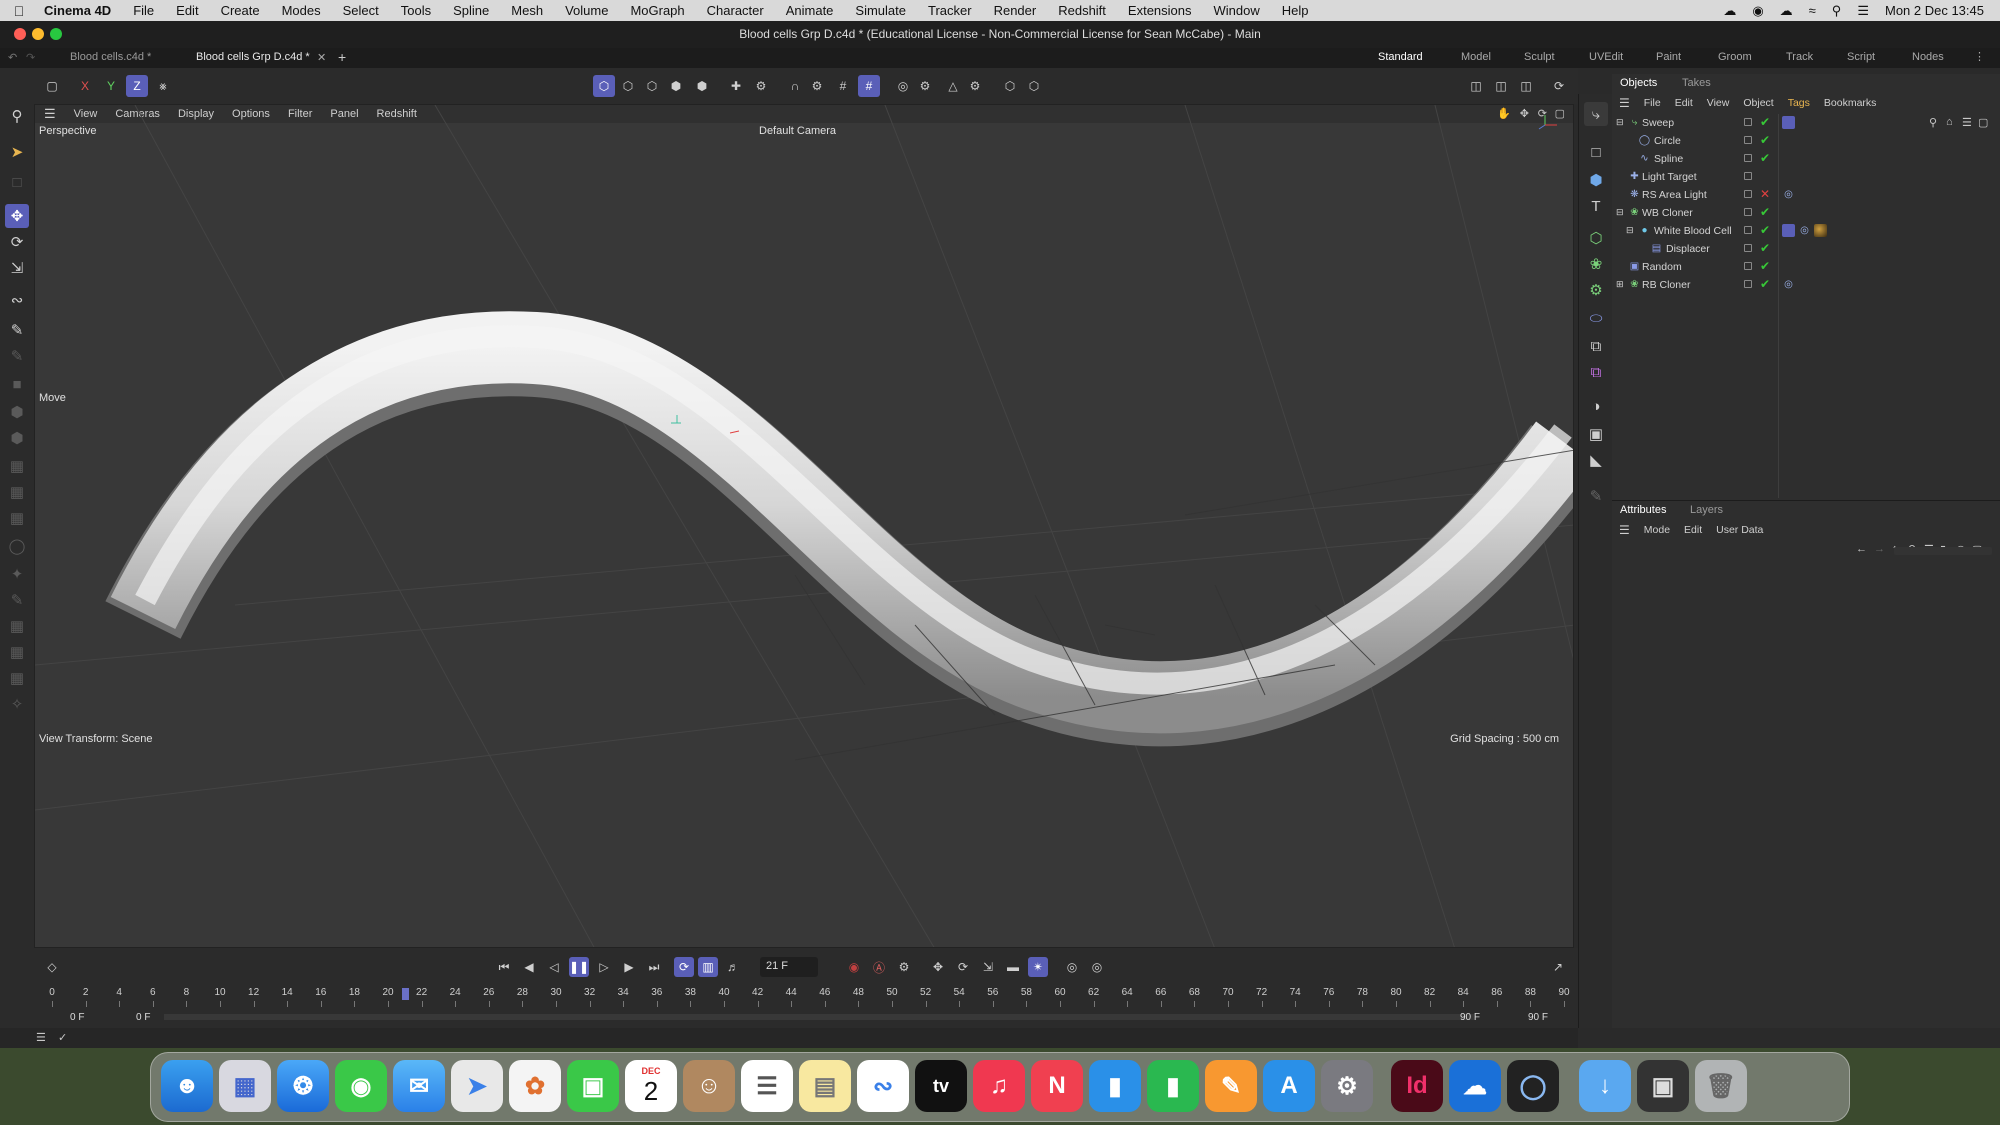  I want to click on attribute-hamburger-icon: ☰, so click(1624, 530).